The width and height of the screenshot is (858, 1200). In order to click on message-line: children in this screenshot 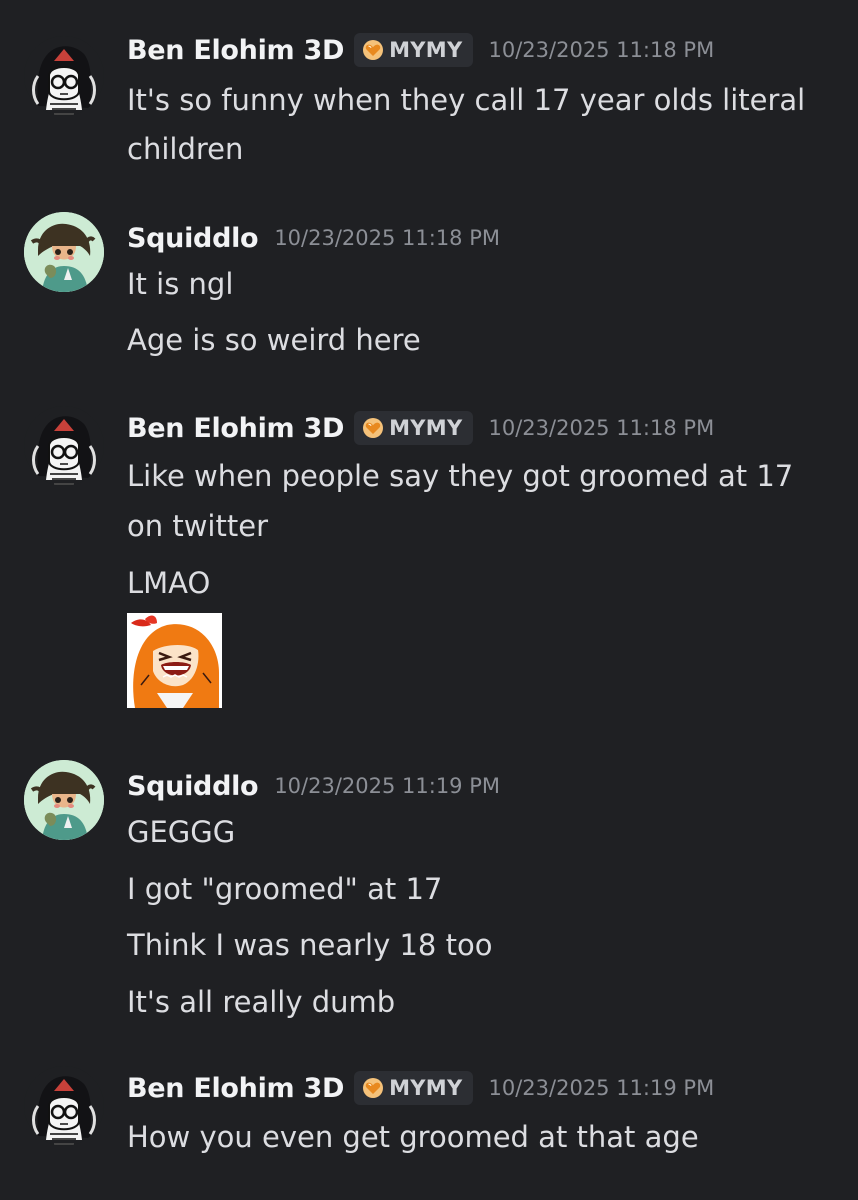, I will do `click(185, 149)`.